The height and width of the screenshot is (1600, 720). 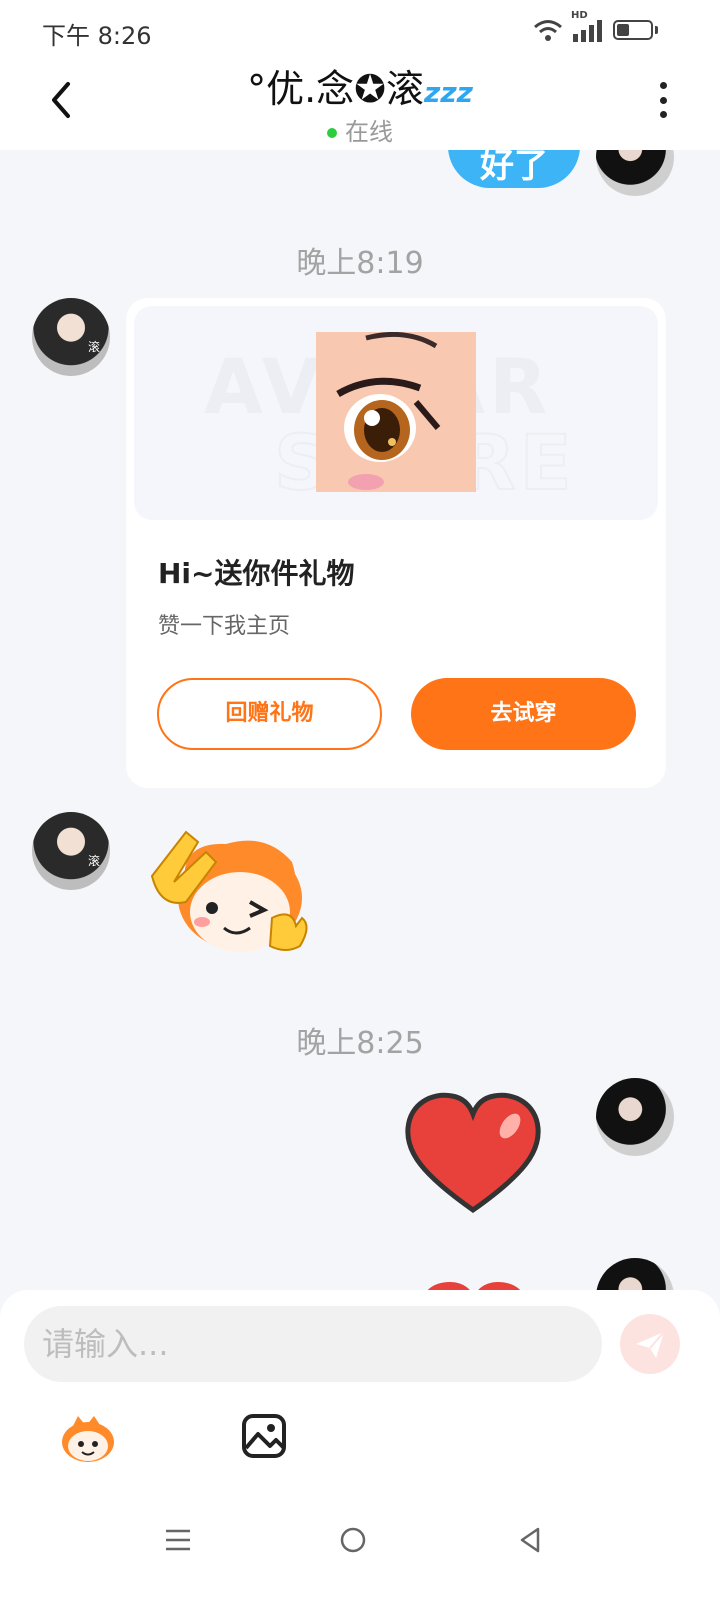 What do you see at coordinates (336, 89) in the screenshot?
I see `contact-name-text: °优.念✪滚` at bounding box center [336, 89].